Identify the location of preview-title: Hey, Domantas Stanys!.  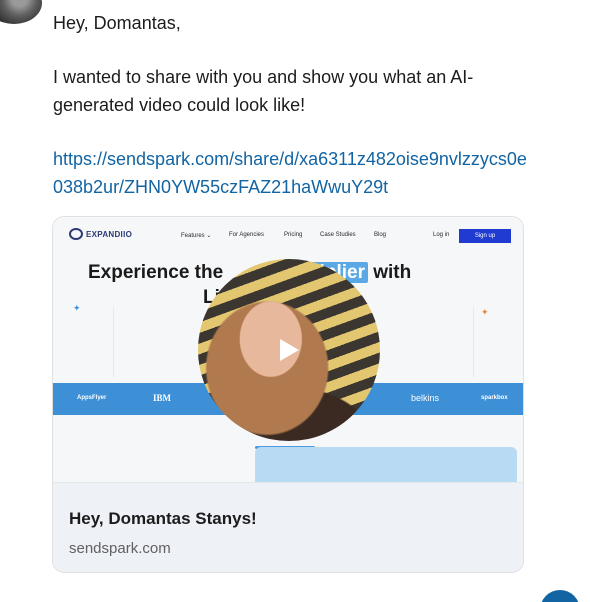
(163, 519).